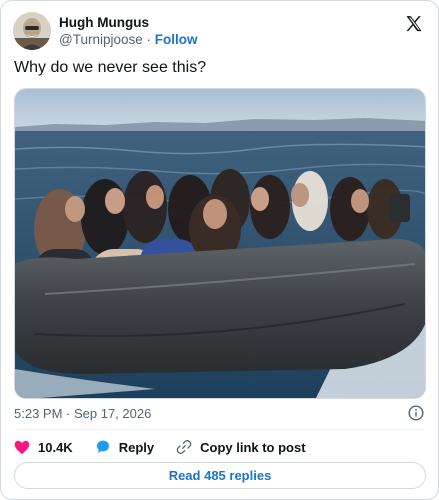  I want to click on read-replies-label: Read 485 replies, so click(220, 475).